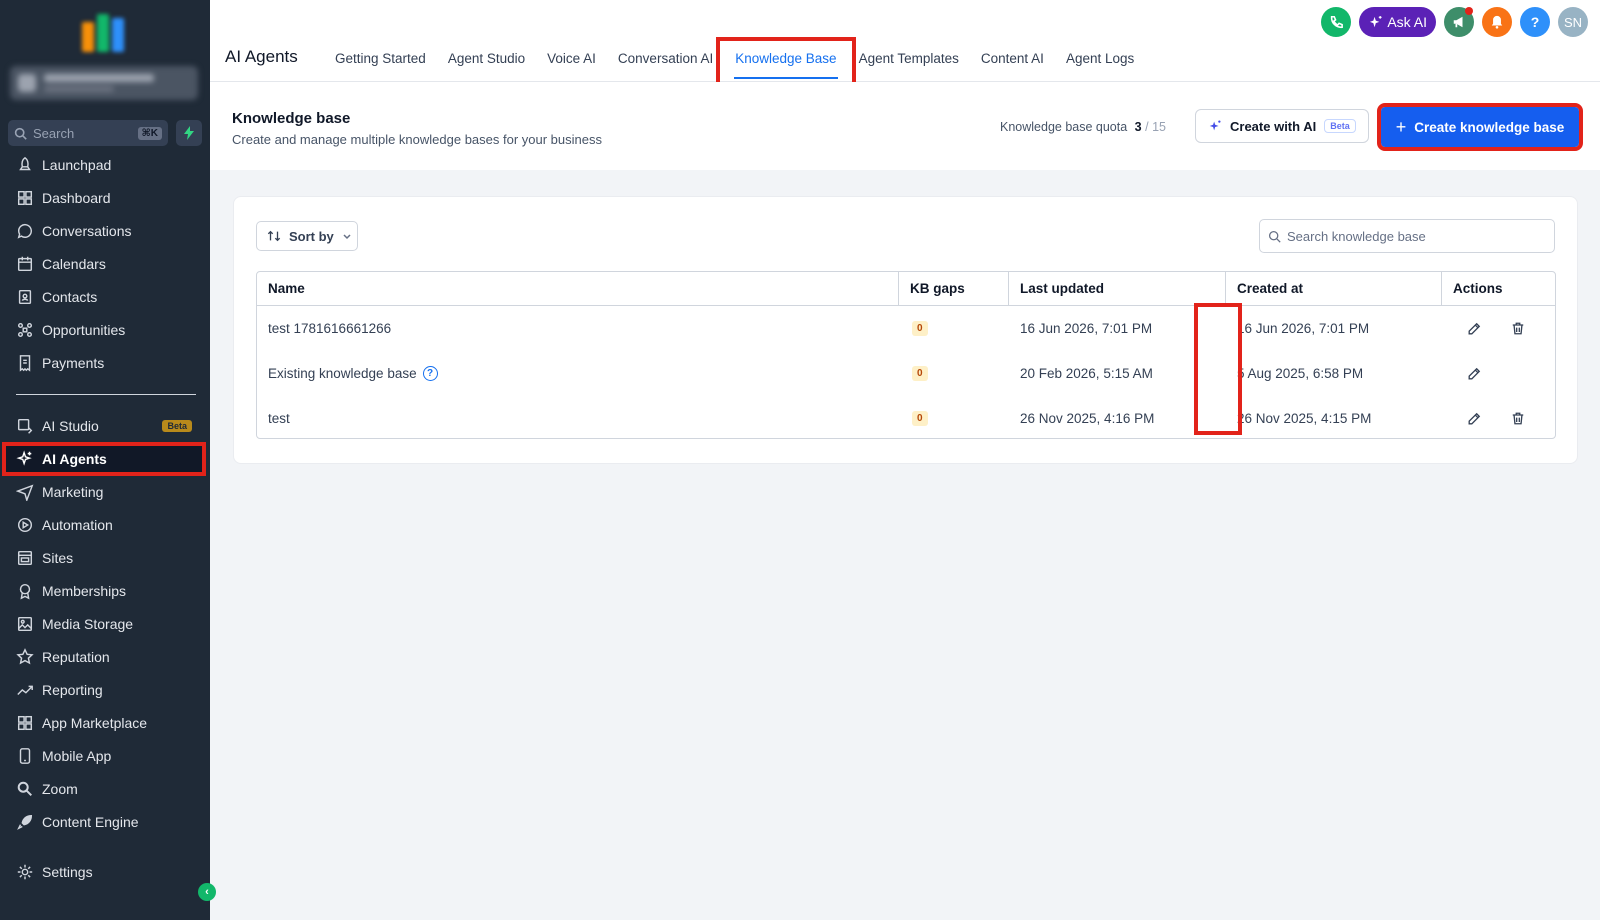 The image size is (1600, 920). Describe the element at coordinates (571, 58) in the screenshot. I see `tab-voice-ai: Voice AI` at that location.